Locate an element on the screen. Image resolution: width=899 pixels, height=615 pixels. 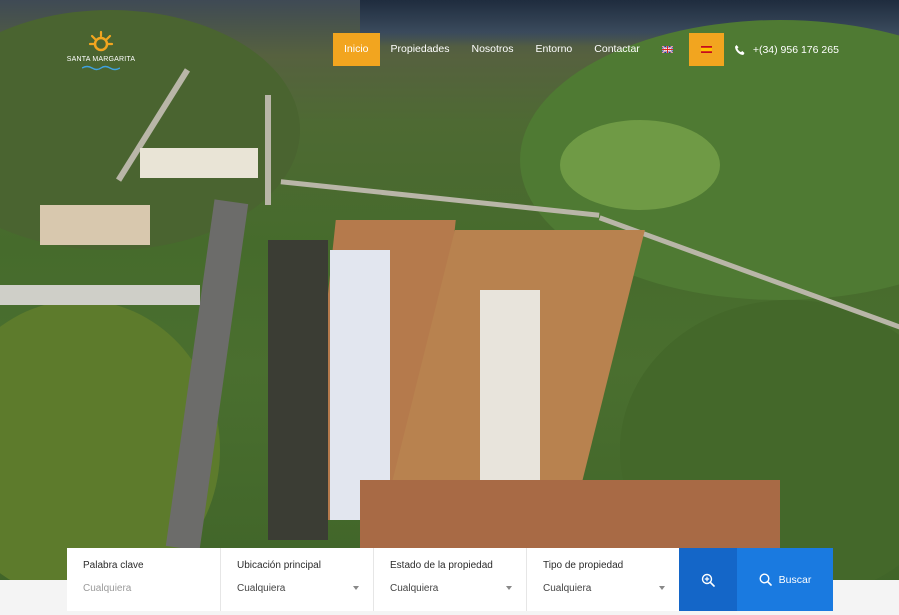
nav-inicio: Inicio is located at coordinates (356, 49).